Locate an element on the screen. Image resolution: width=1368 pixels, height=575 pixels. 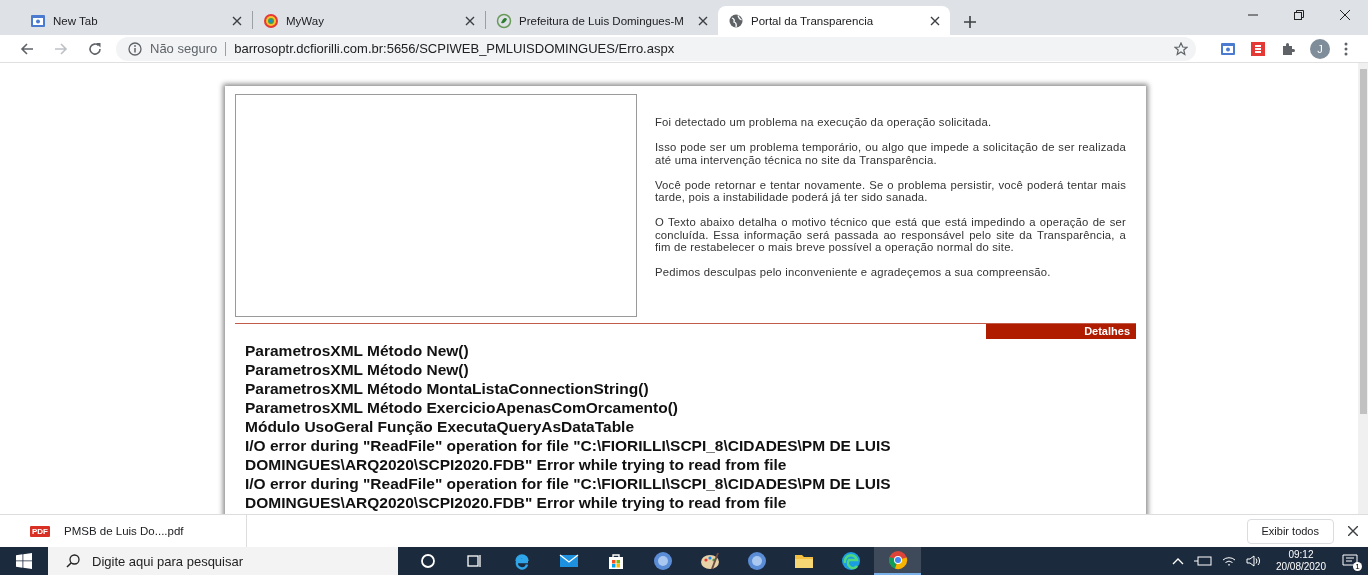
notification-icon is located at coordinates (1350, 561).